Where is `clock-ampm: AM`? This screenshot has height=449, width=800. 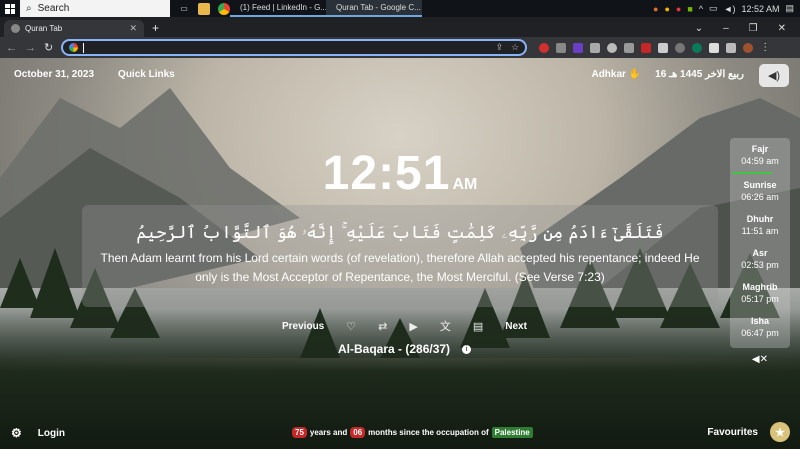 clock-ampm: AM is located at coordinates (465, 184).